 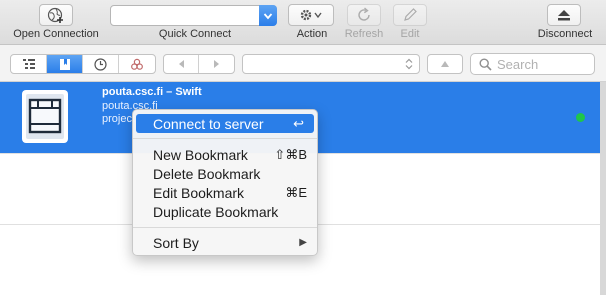 I want to click on bookmark-book-icon, so click(x=64, y=64).